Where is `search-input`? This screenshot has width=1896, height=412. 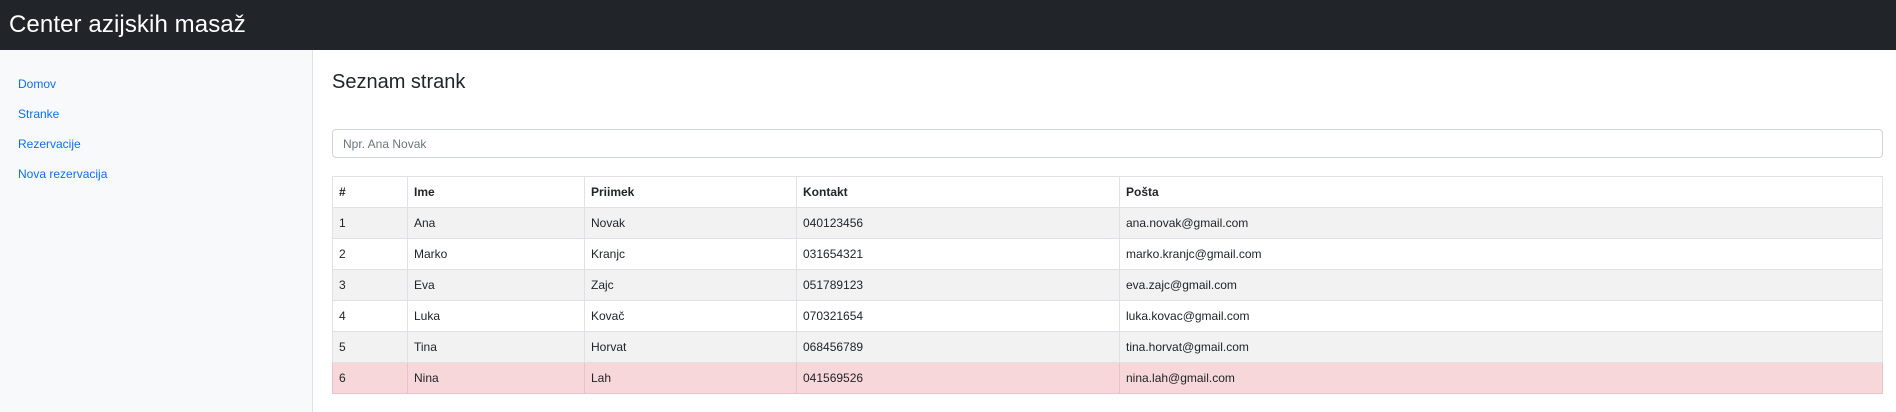
search-input is located at coordinates (1107, 143).